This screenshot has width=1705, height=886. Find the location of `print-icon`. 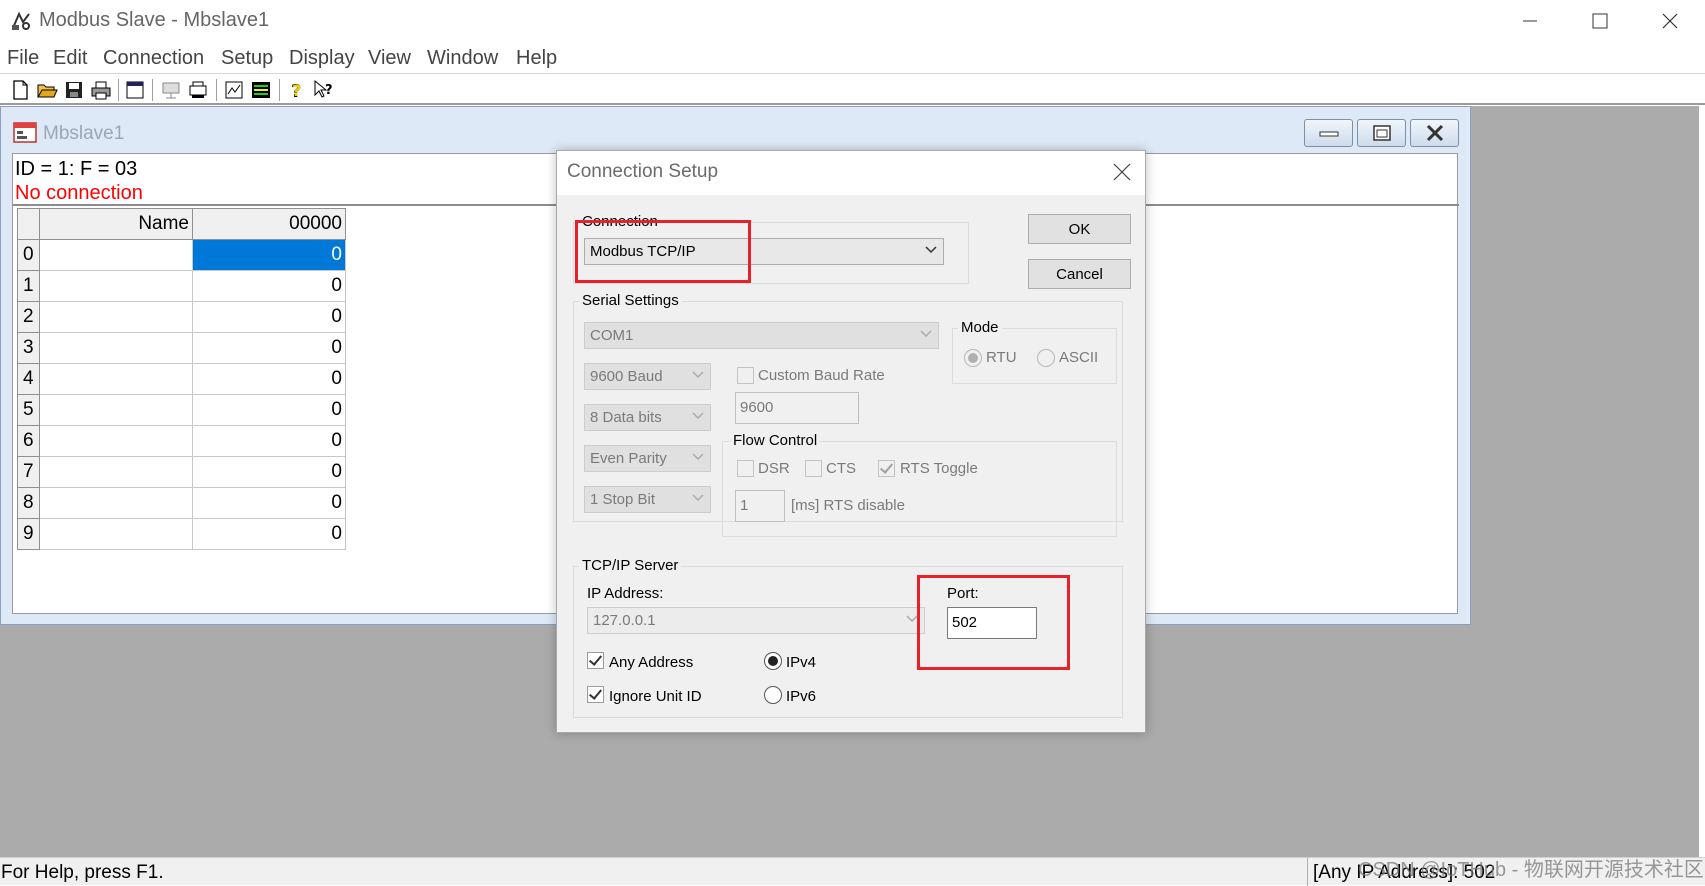

print-icon is located at coordinates (101, 90).